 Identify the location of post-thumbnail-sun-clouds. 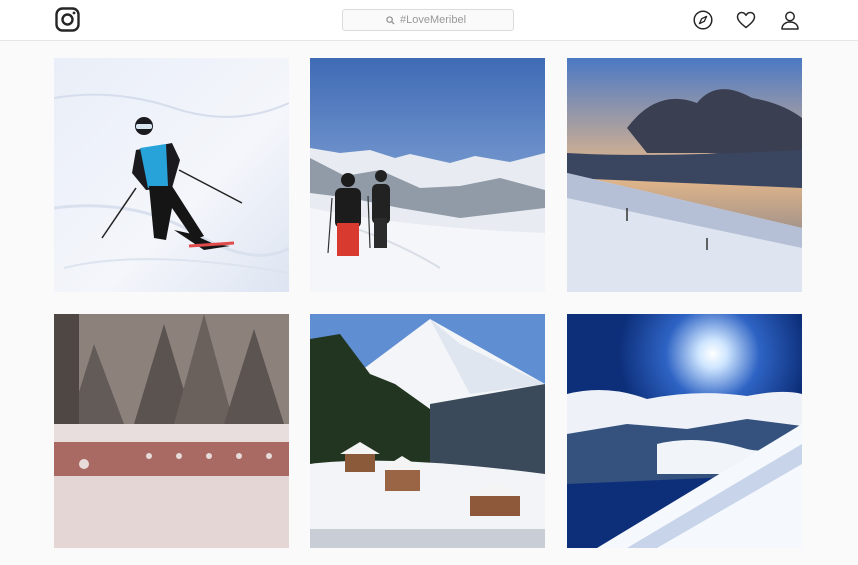
(684, 431).